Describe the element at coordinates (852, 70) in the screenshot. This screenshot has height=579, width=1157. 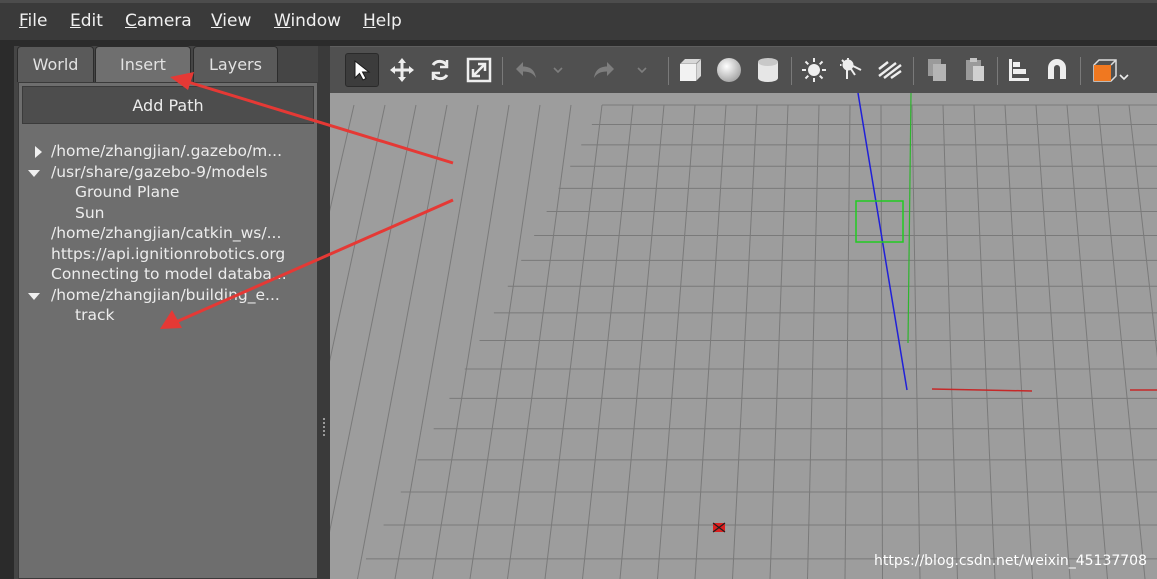
I see `spot-light-icon` at that location.